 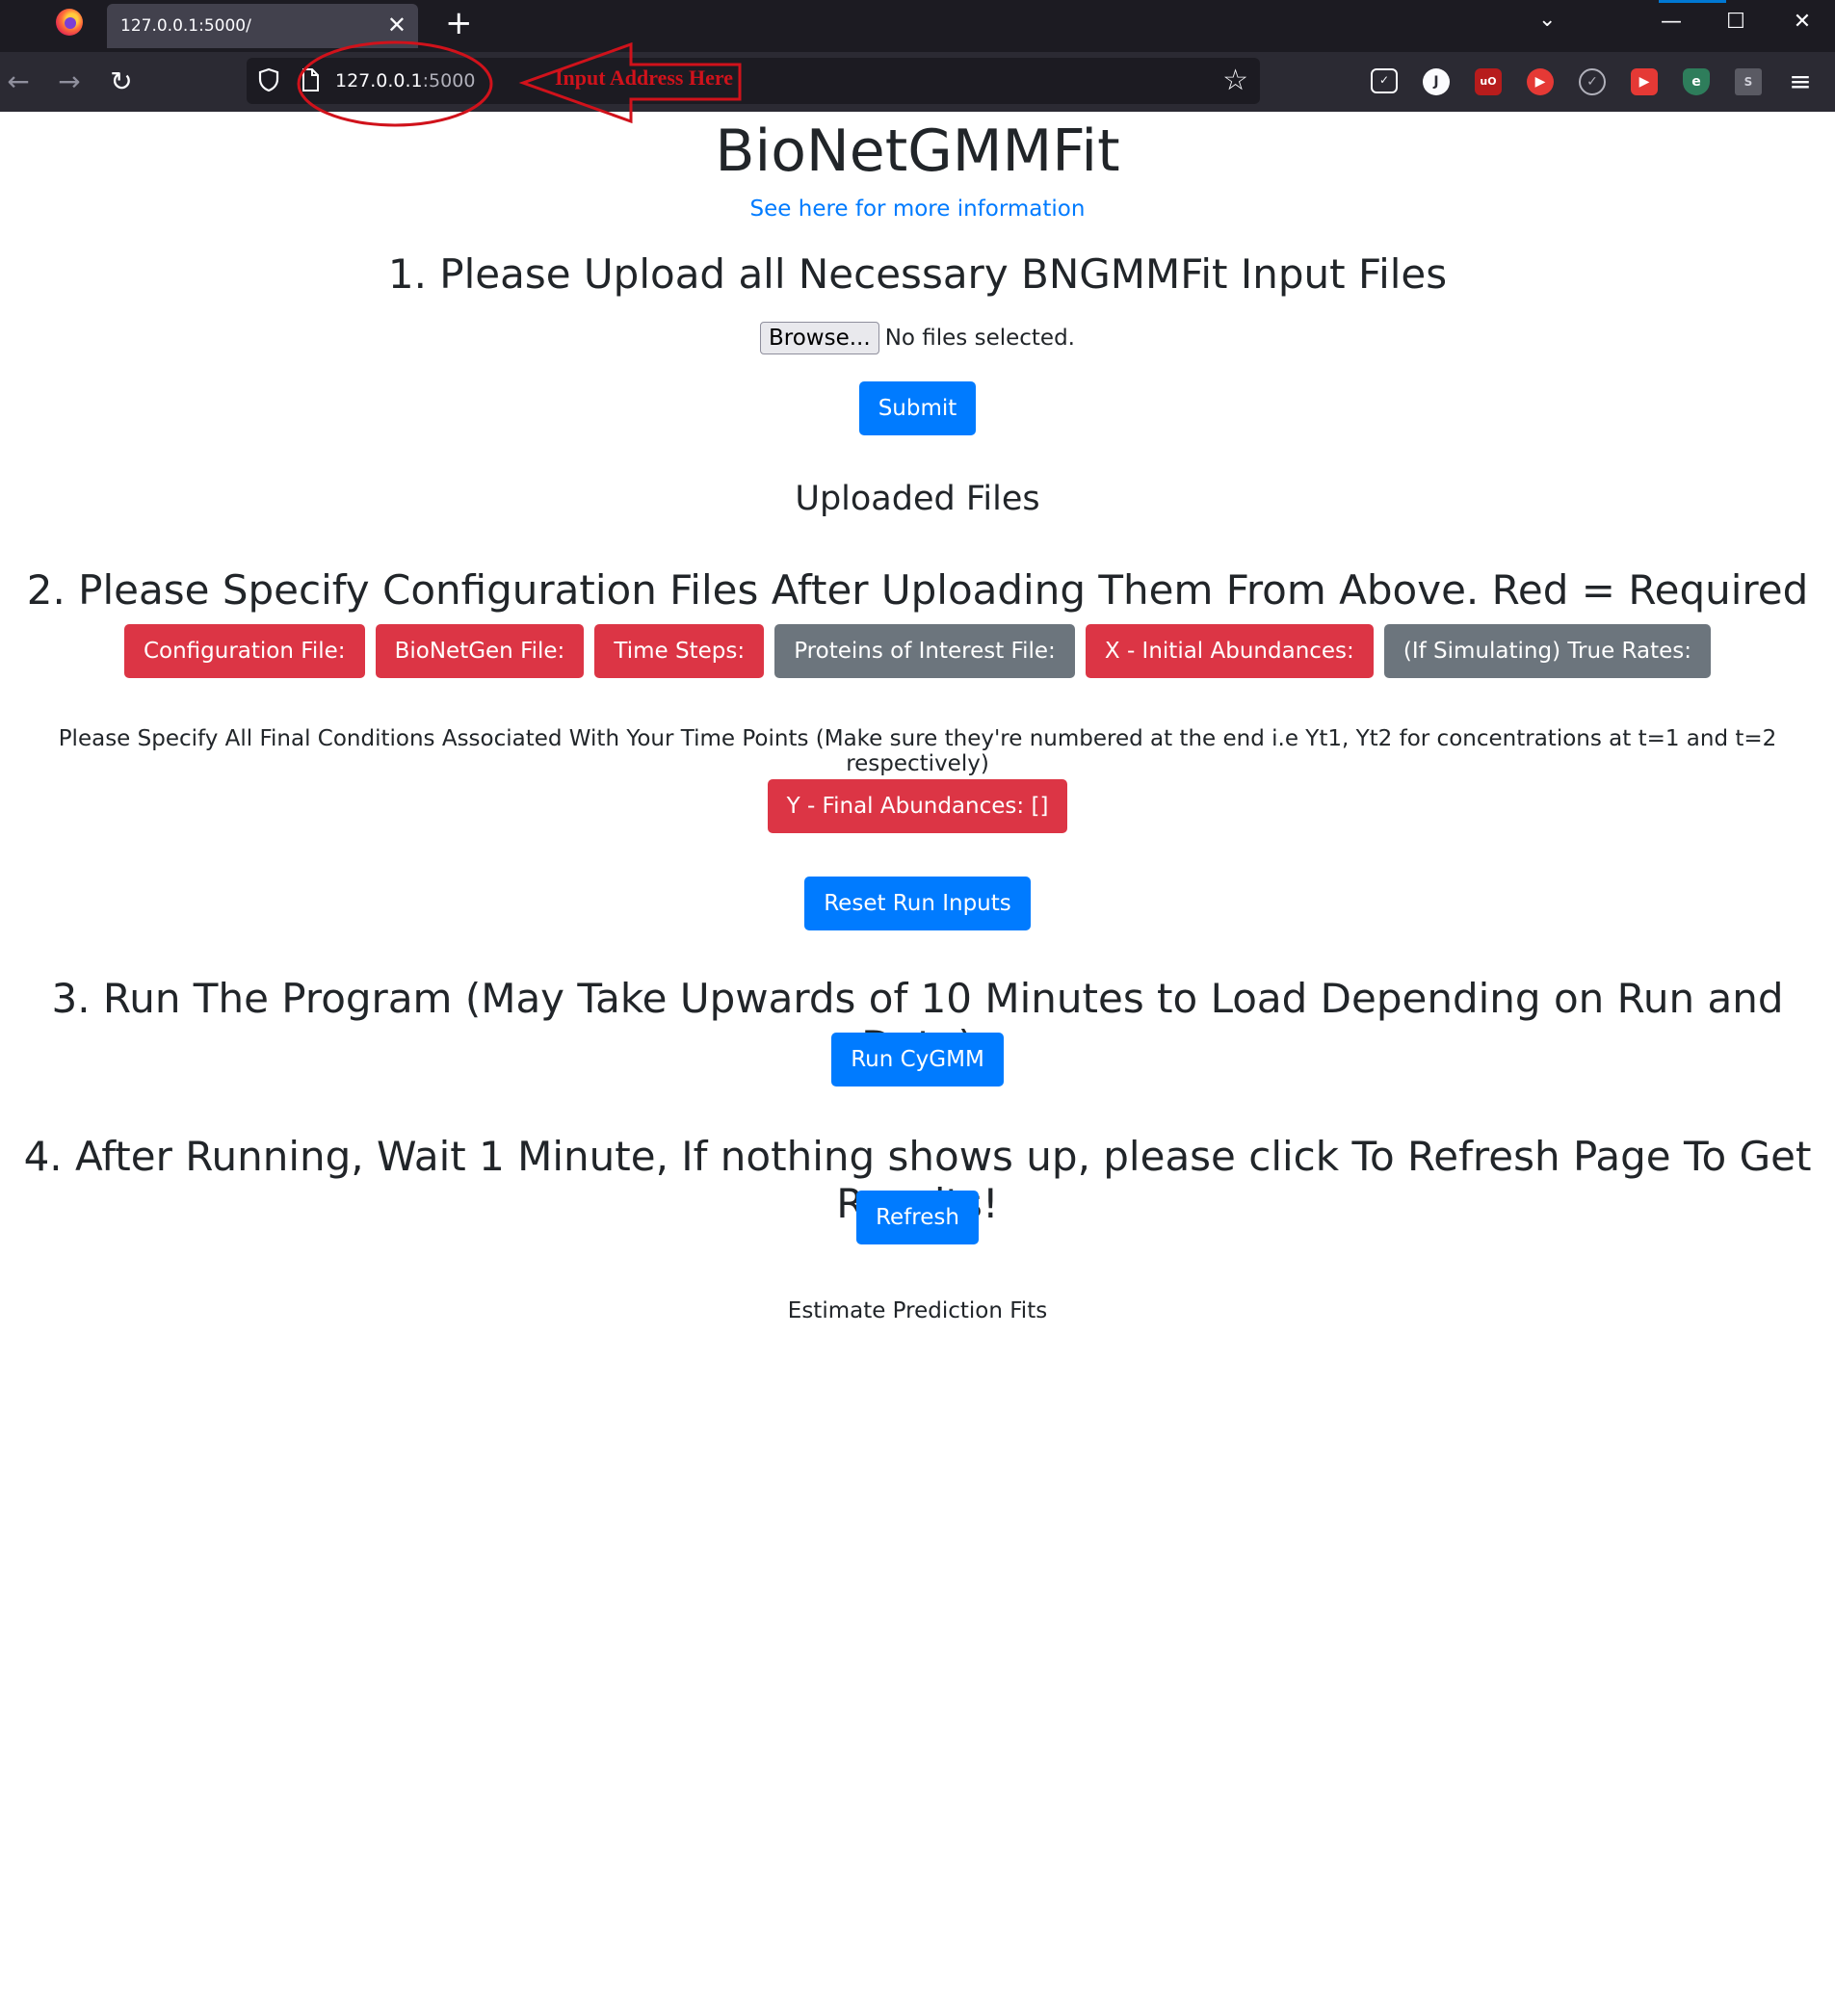 I want to click on youtube-extension-icon: ▶, so click(x=1540, y=81).